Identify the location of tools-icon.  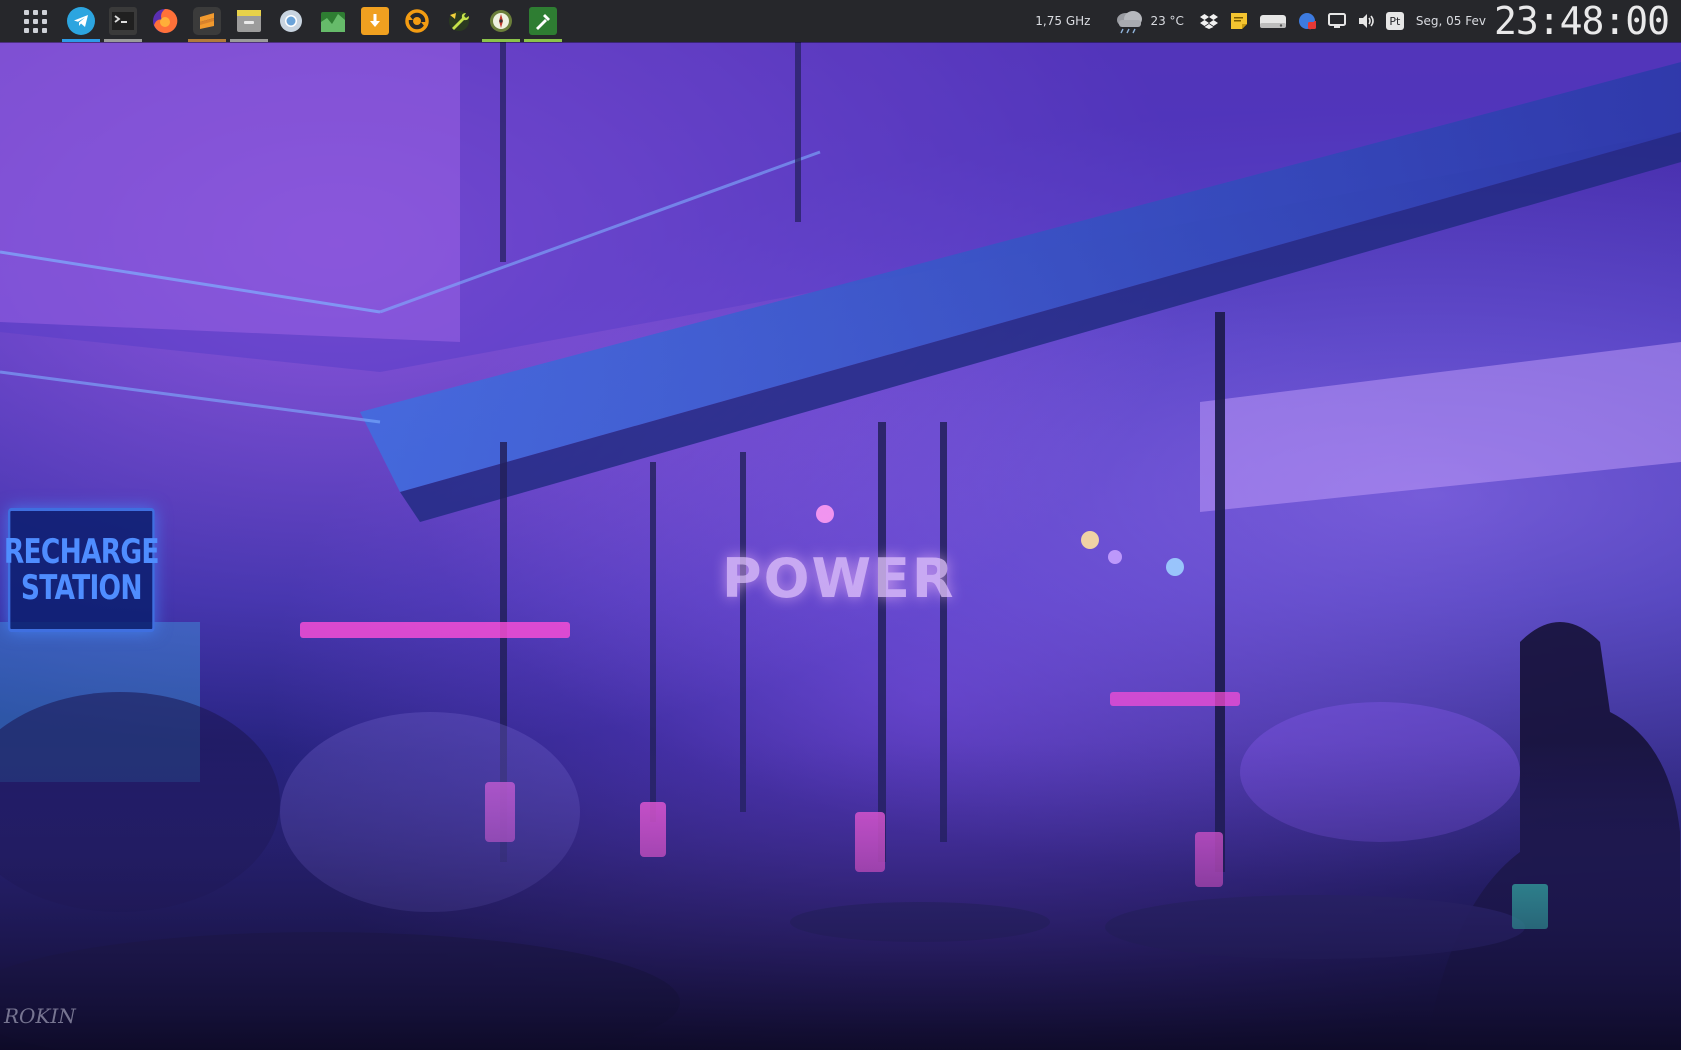
(543, 21).